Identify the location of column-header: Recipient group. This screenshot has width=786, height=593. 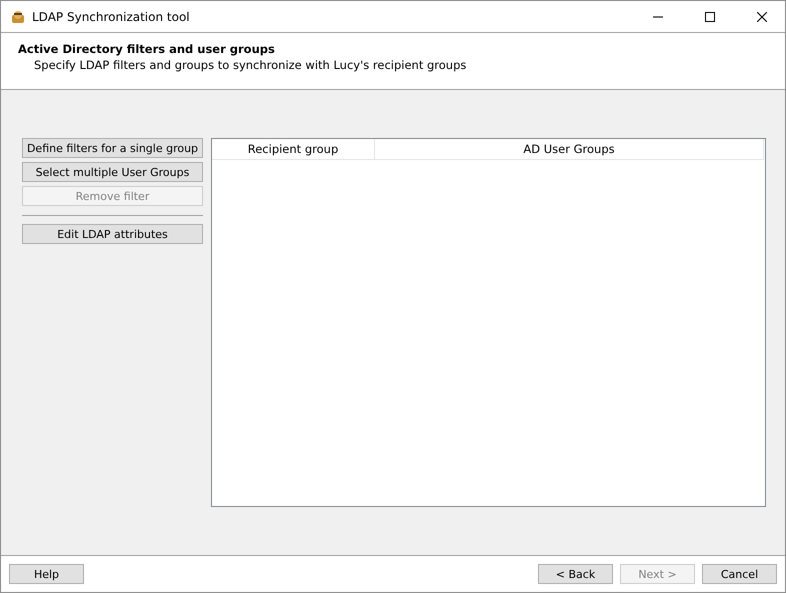
(293, 149).